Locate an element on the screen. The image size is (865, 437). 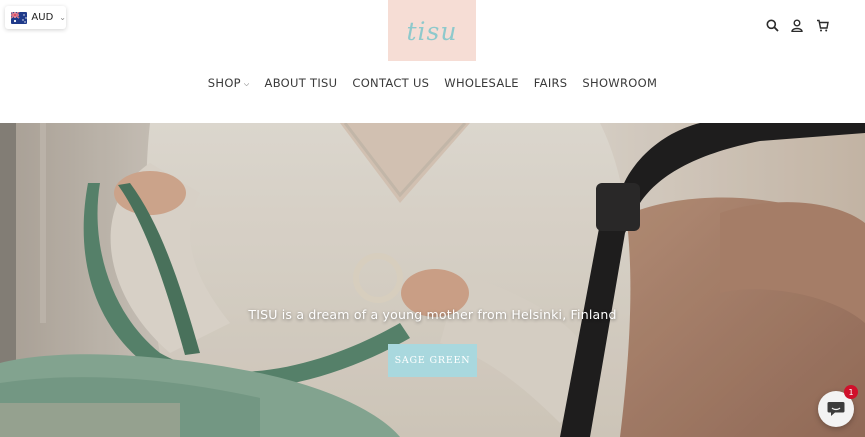
currency-selector: AUD ⌄ is located at coordinates (35, 17).